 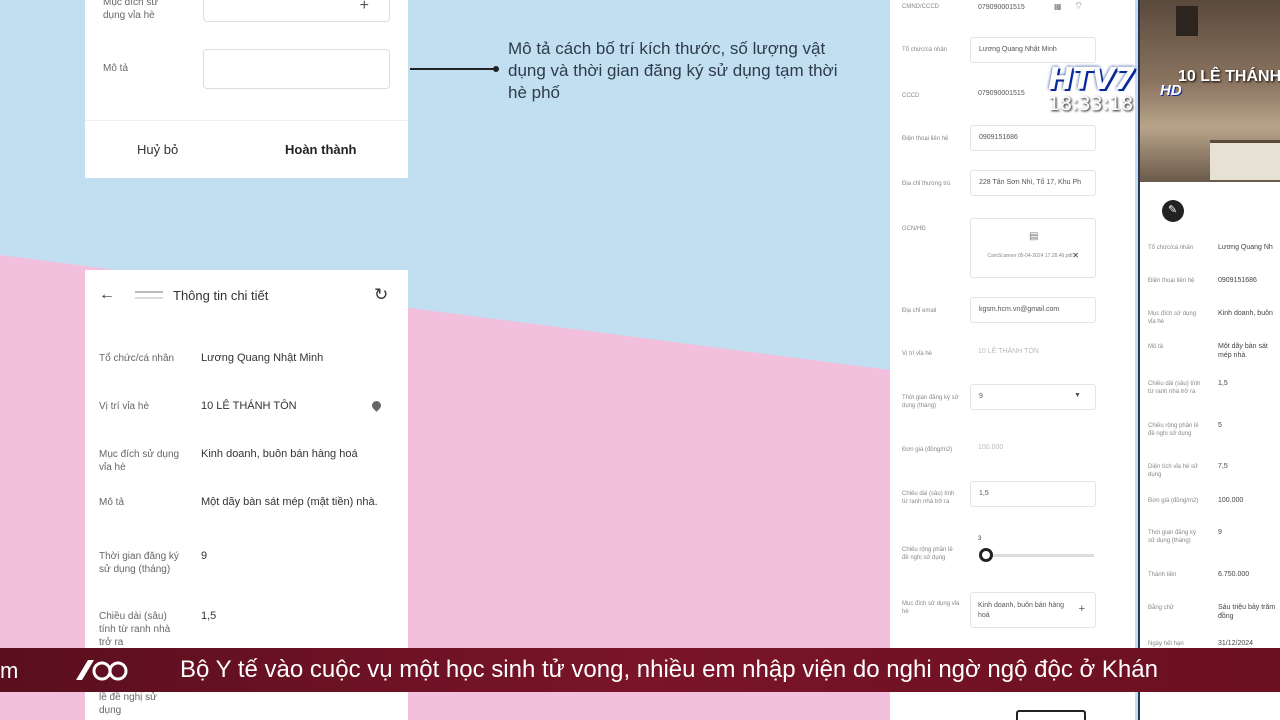 What do you see at coordinates (1030, 256) in the screenshot?
I see `file-name: CamScanner 05-04-2024 17.28.46.pdf` at bounding box center [1030, 256].